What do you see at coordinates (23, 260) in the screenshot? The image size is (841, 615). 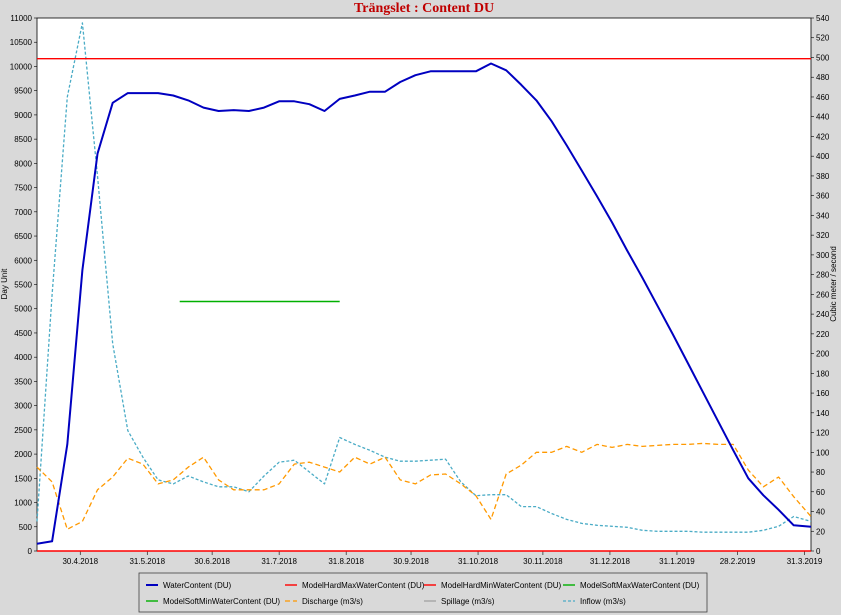 I see `y-tick-label: 6000` at bounding box center [23, 260].